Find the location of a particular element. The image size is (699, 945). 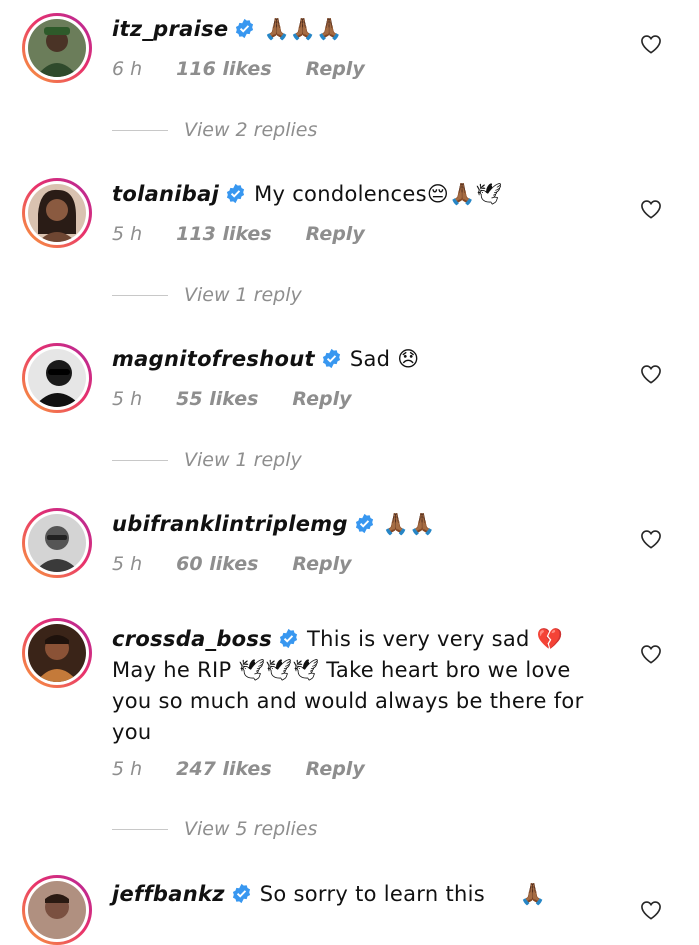

comment-text: ubifranklintriplemg 🙏🏾🙏🏾 is located at coordinates (362, 524).